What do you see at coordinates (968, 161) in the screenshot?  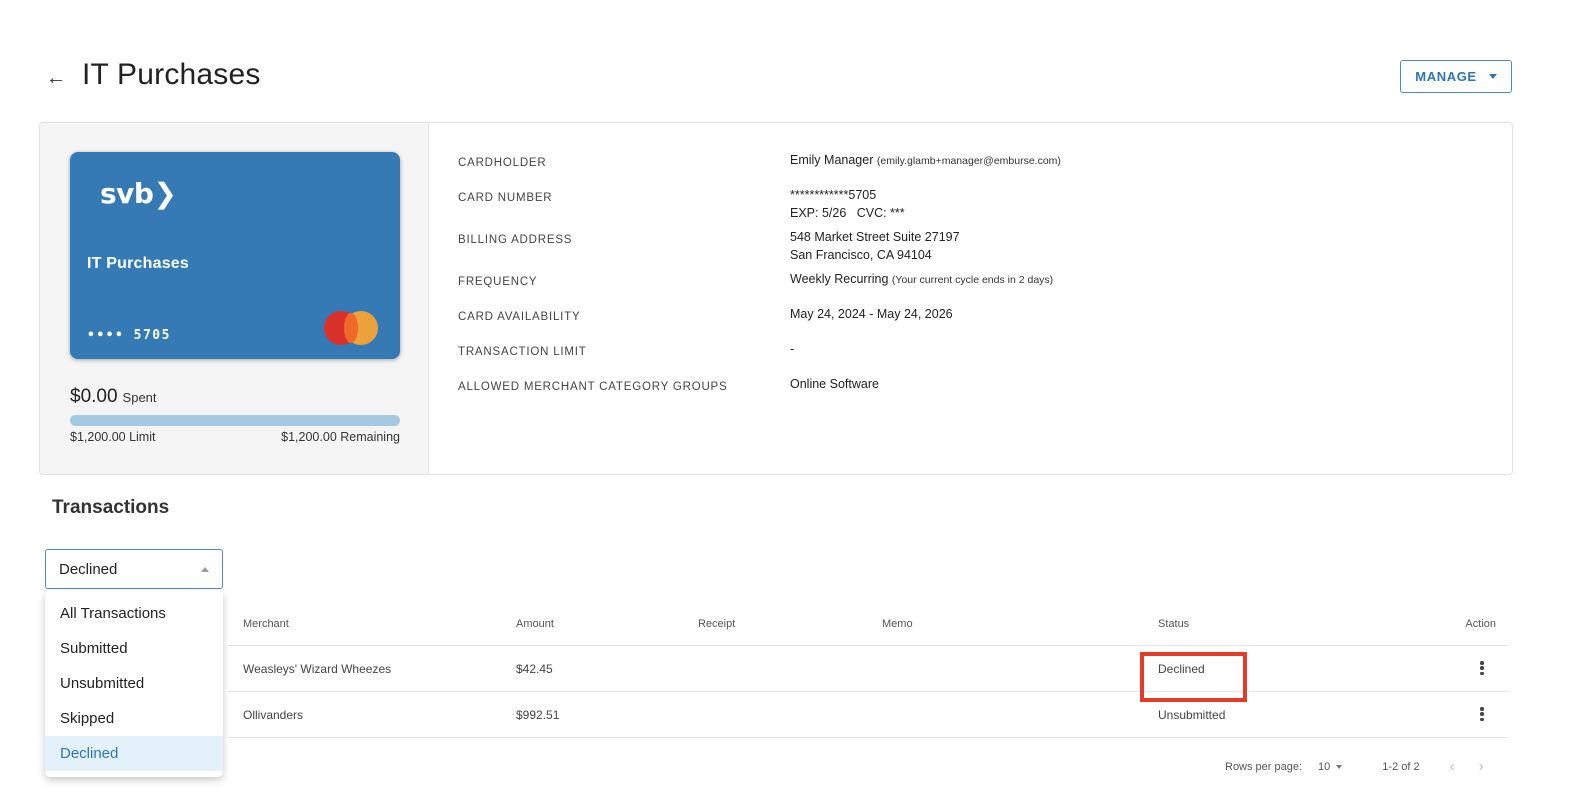 I see `cardholder-email: (emily.glamb+manager@emburse.com)` at bounding box center [968, 161].